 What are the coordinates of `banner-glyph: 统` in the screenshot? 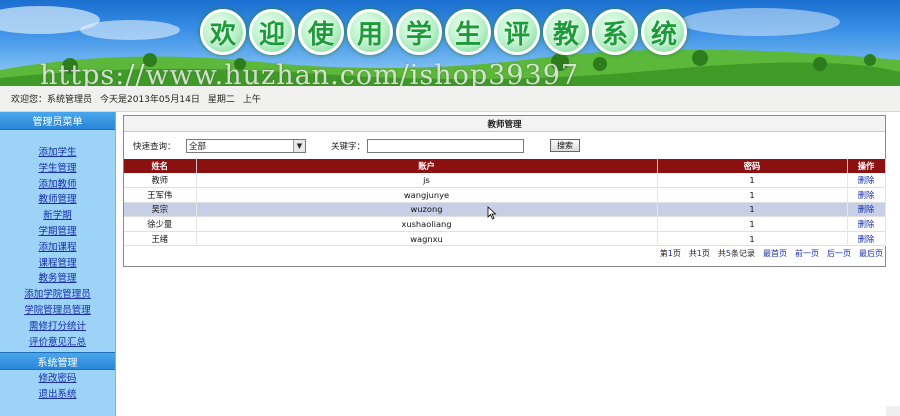 It's located at (664, 32).